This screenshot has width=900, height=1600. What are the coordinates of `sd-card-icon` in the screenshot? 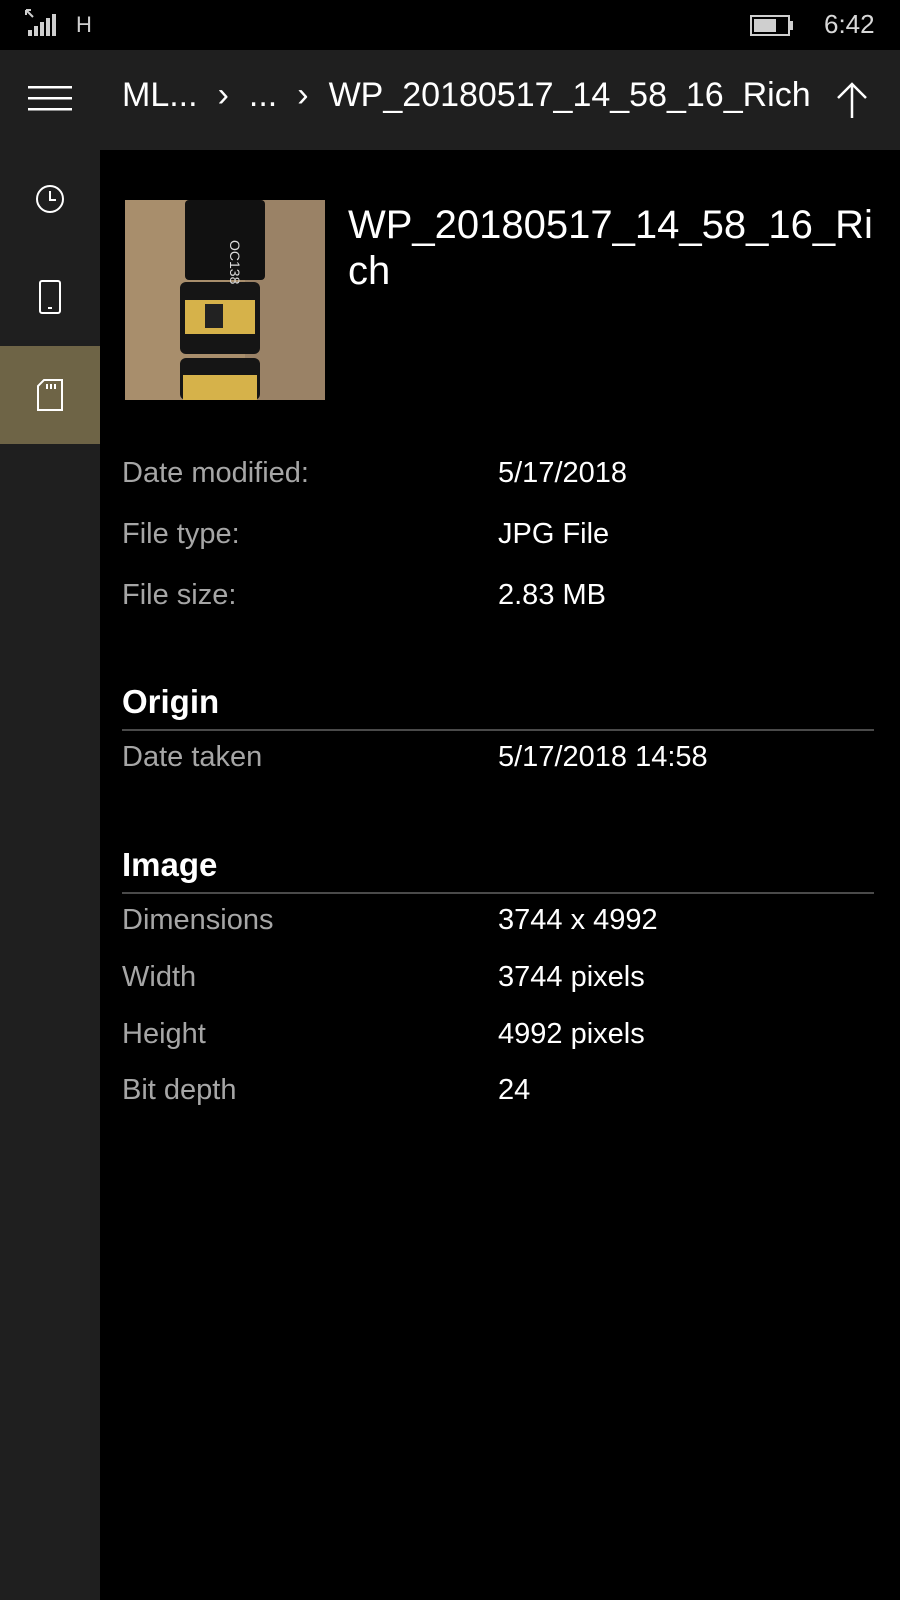 It's located at (50, 395).